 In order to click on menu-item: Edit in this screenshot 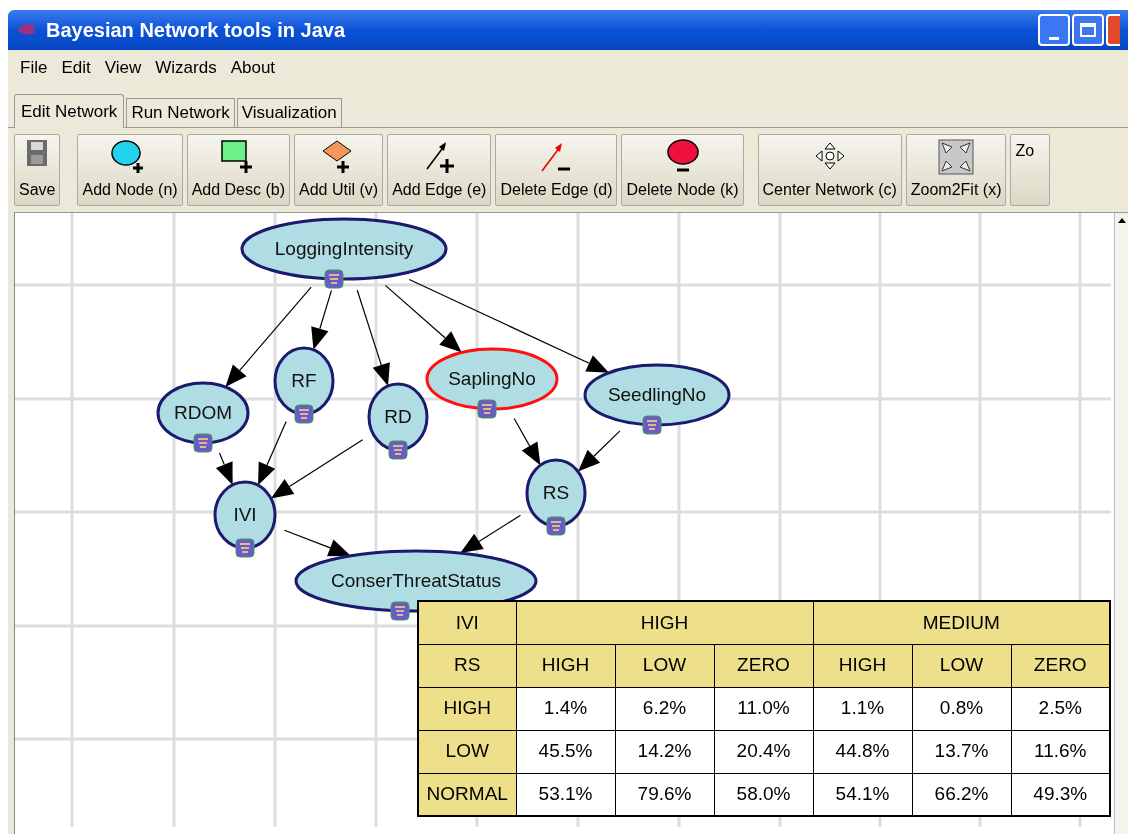, I will do `click(76, 68)`.